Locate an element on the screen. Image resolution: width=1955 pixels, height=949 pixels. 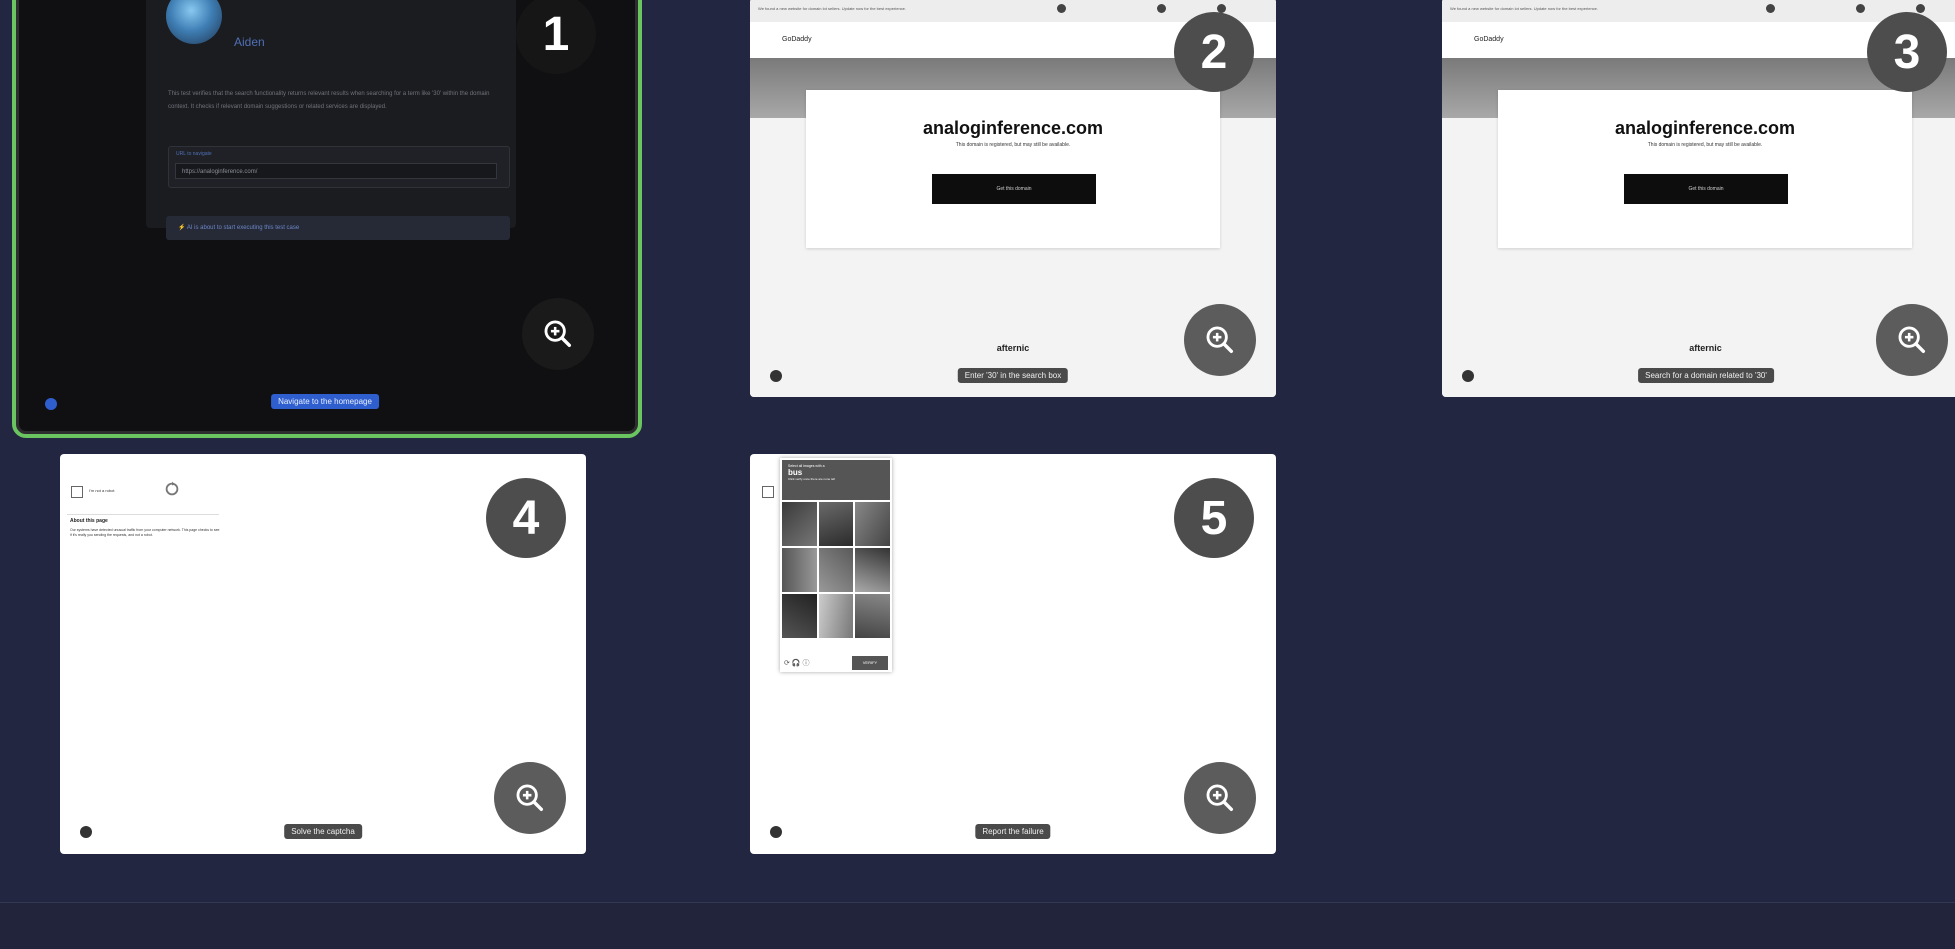
challenge-hint: Click verify once there are none left is located at coordinates (812, 479).